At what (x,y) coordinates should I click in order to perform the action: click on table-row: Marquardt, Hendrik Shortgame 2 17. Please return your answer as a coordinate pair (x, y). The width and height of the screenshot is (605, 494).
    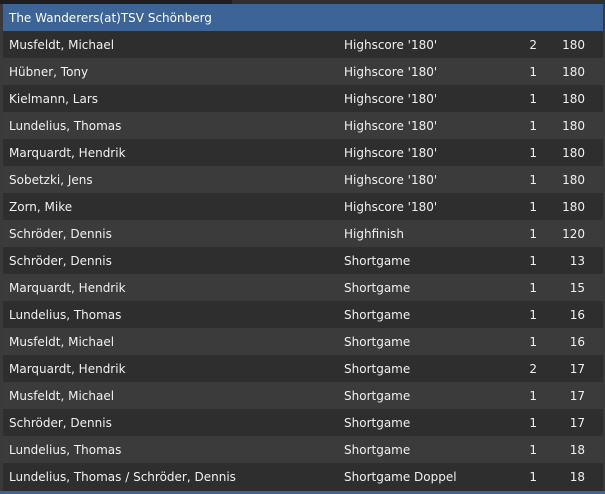
    Looking at the image, I should click on (303, 368).